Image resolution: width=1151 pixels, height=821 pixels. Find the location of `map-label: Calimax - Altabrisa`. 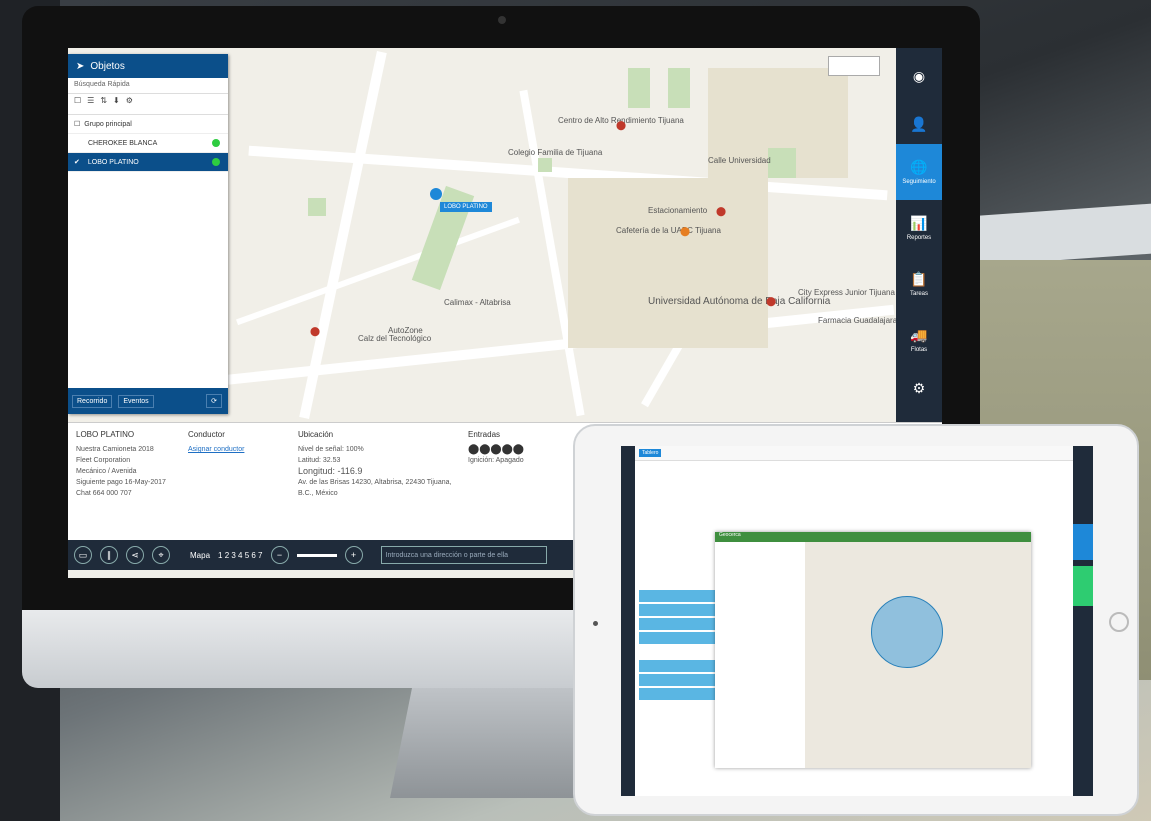

map-label: Calimax - Altabrisa is located at coordinates (477, 302).